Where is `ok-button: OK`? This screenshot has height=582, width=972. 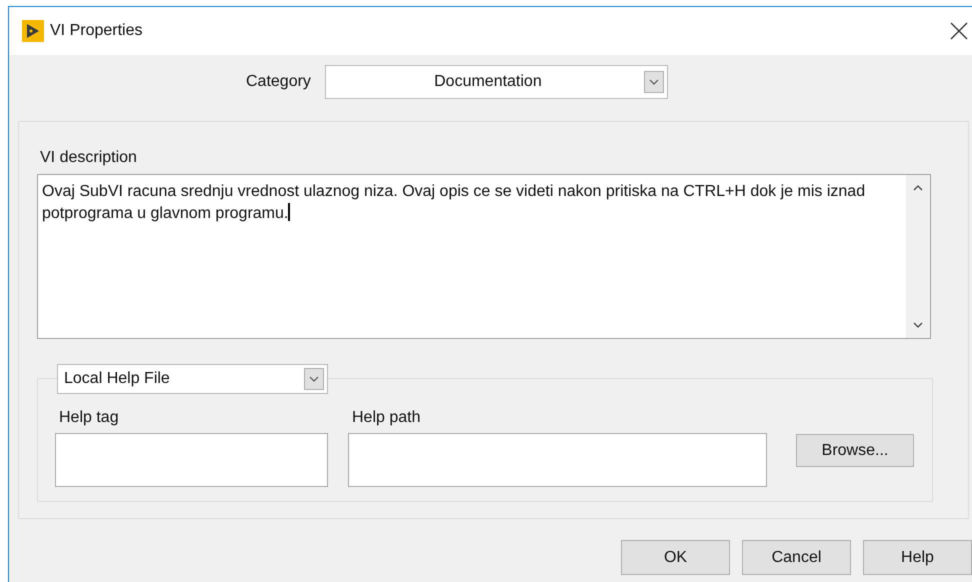
ok-button: OK is located at coordinates (675, 557).